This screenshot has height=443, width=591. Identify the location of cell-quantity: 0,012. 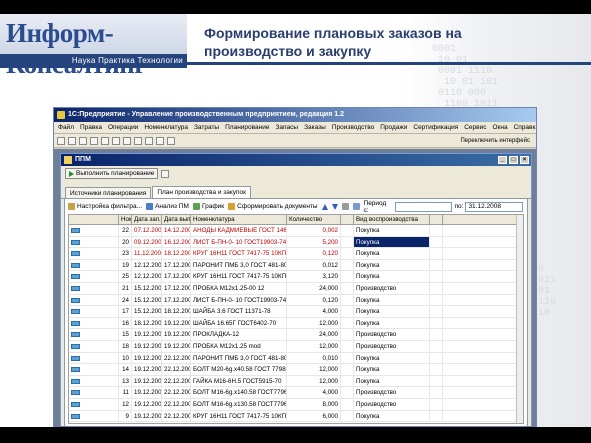
(314, 265).